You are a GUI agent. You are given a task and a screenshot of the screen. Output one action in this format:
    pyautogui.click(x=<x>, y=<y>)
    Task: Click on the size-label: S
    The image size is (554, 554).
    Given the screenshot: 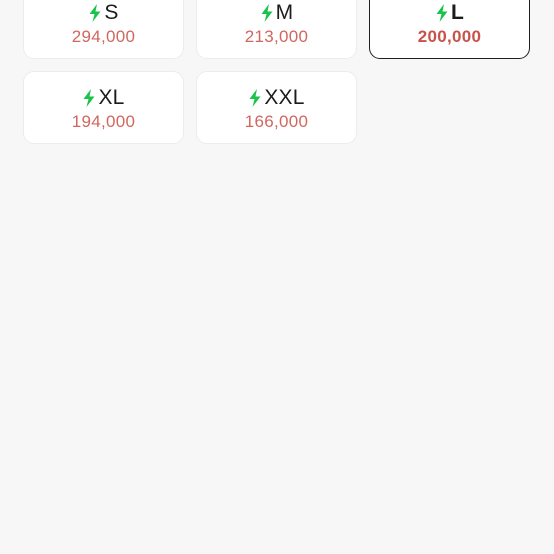 What is the action you would take?
    pyautogui.click(x=111, y=12)
    